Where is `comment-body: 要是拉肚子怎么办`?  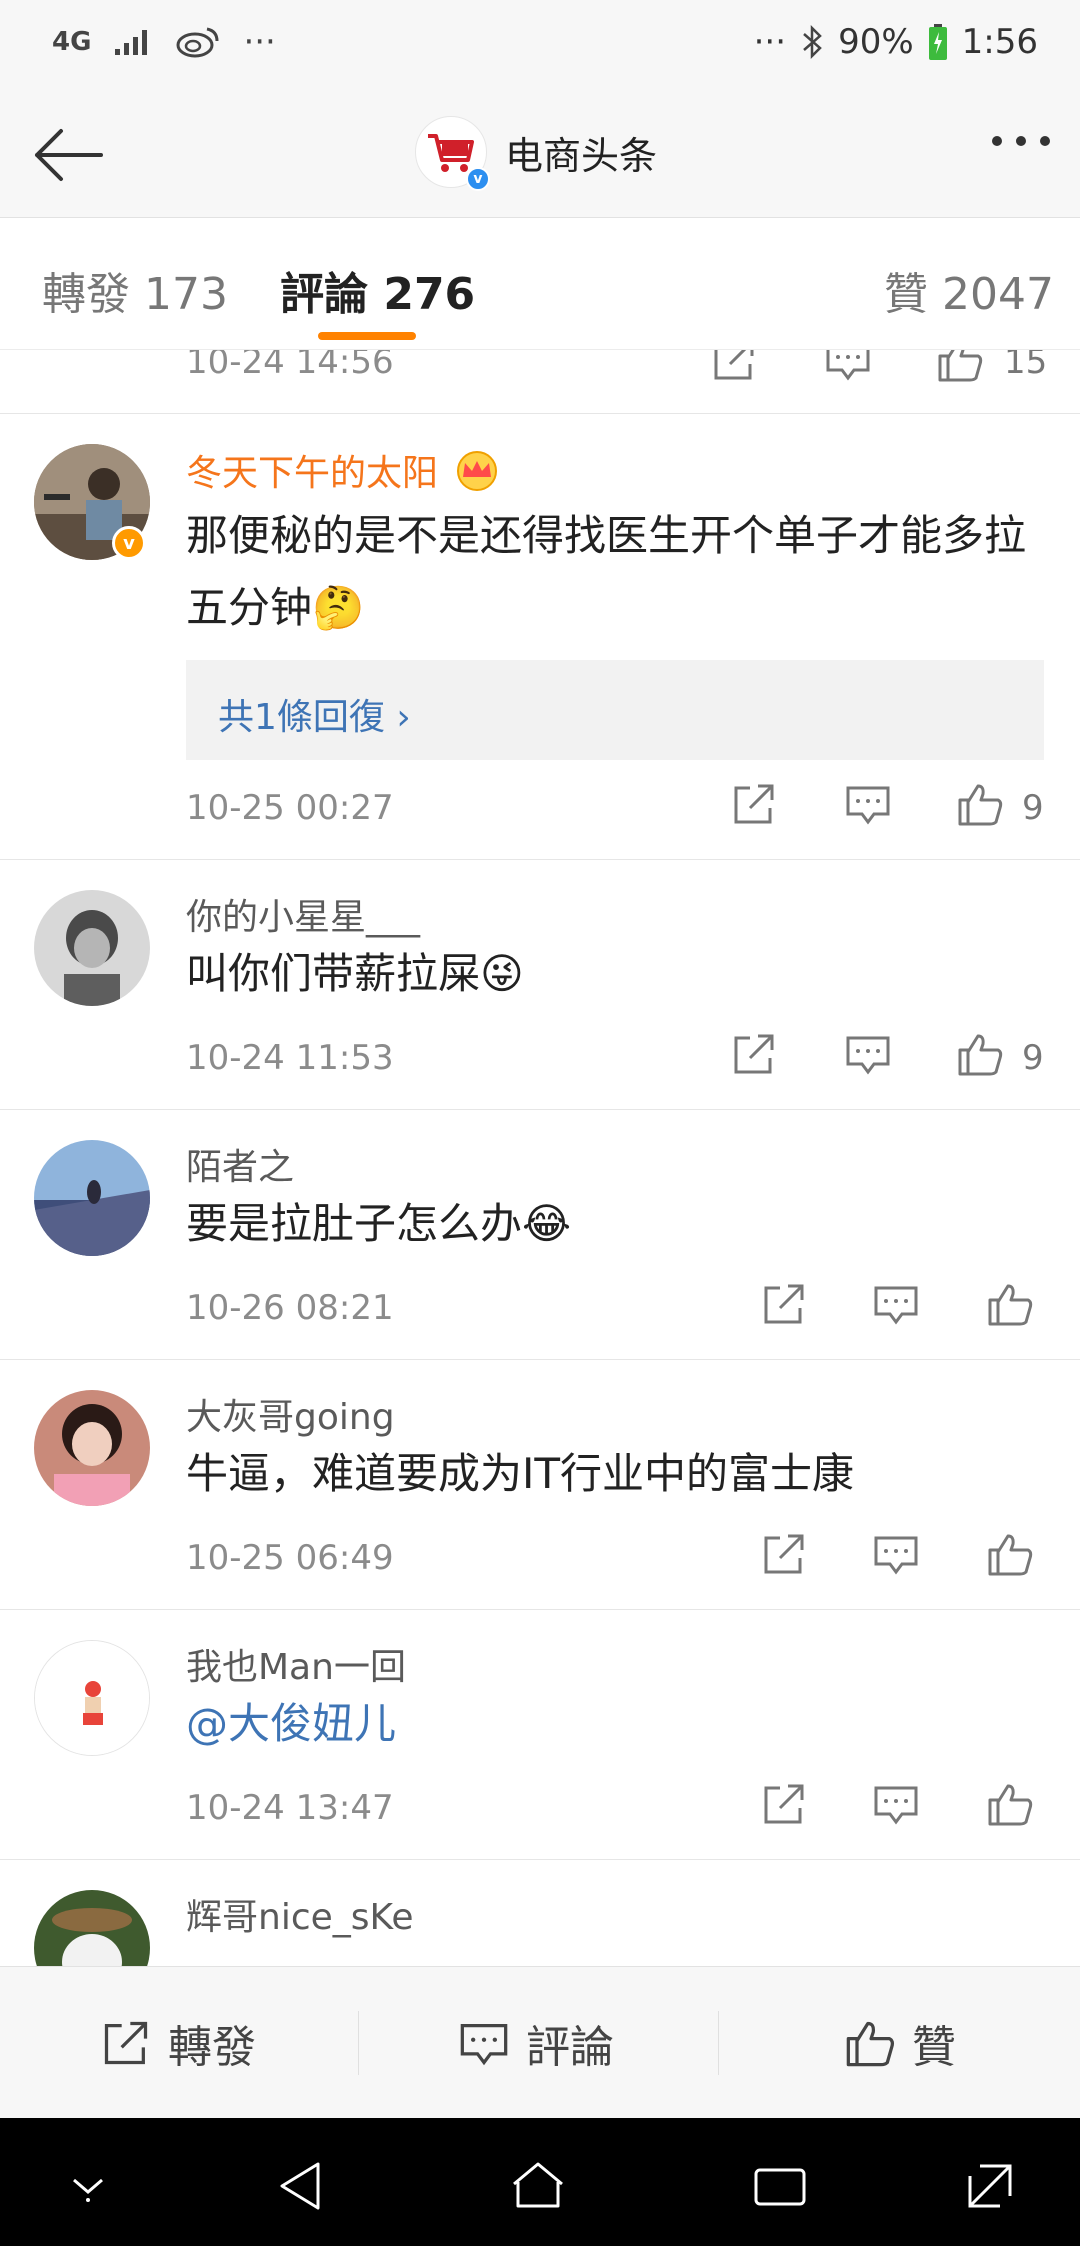
comment-body: 要是拉肚子怎么办 is located at coordinates (354, 1223).